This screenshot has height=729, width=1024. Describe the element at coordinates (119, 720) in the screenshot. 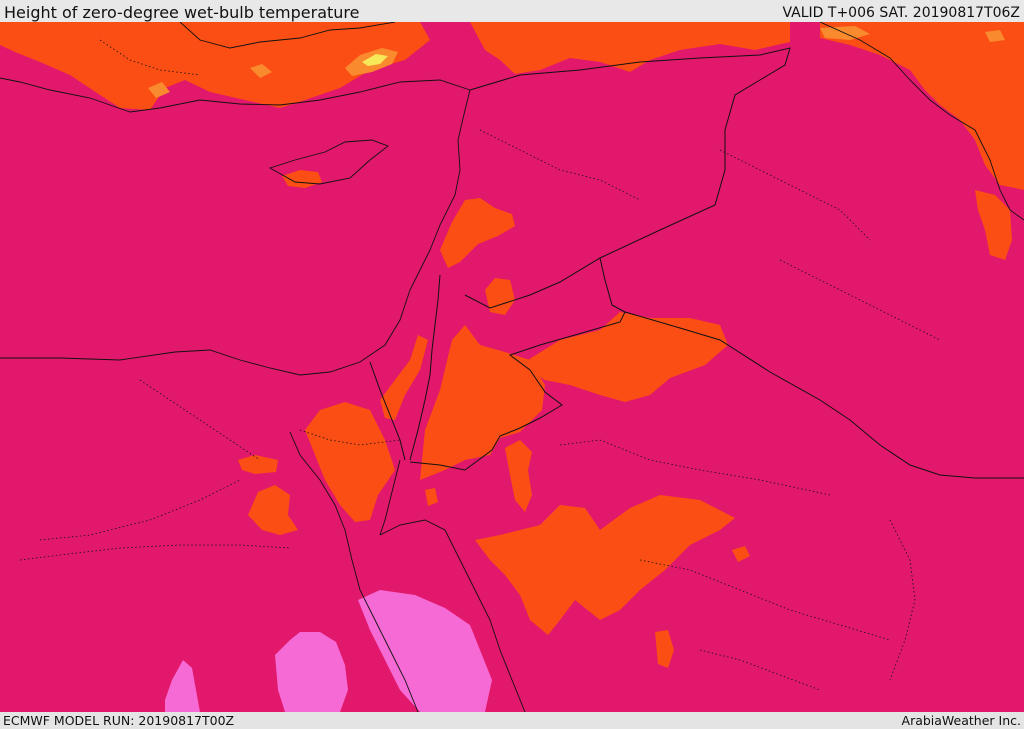

I see `model-run-label: ECMWF MODEL RUN: 20190817T00Z` at that location.